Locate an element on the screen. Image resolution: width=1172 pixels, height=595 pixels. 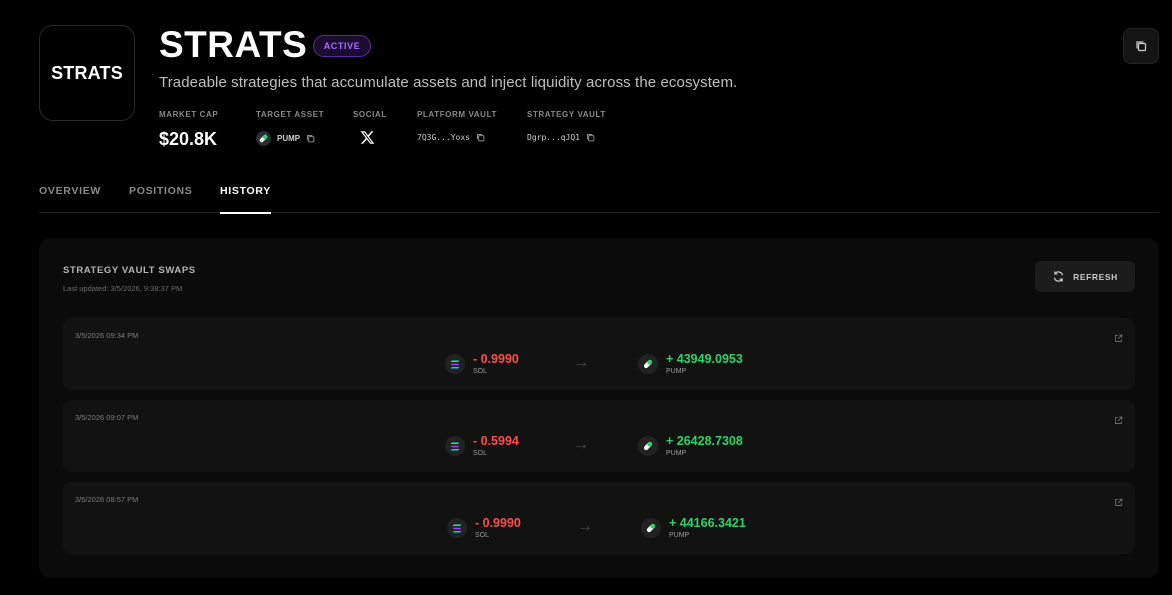
to-amount: + 43949.0953 is located at coordinates (704, 359).